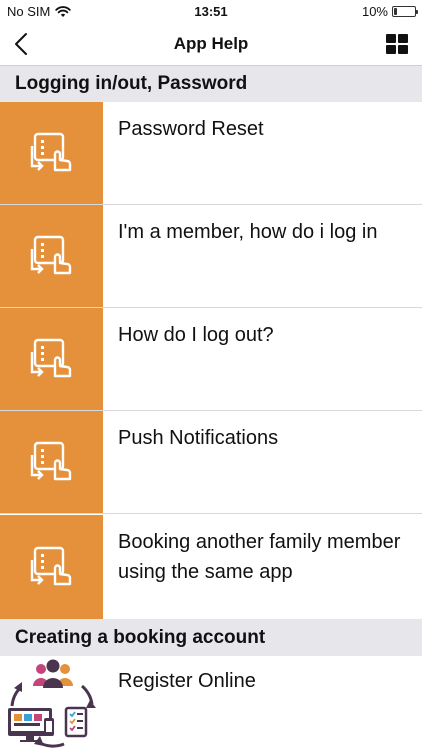 The height and width of the screenshot is (750, 422). What do you see at coordinates (248, 232) in the screenshot?
I see `list-item-label: I'm a member, how do i log in` at bounding box center [248, 232].